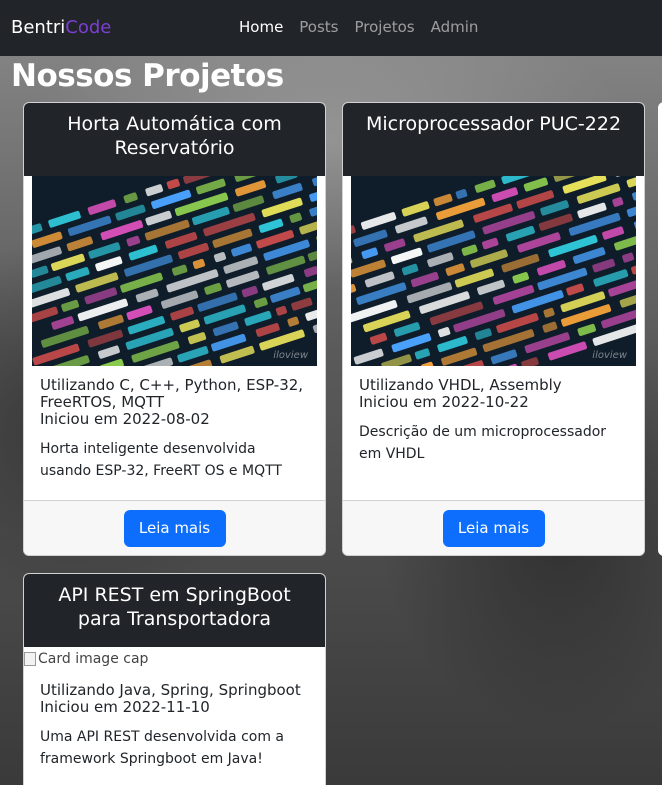 The height and width of the screenshot is (785, 662). What do you see at coordinates (493, 139) in the screenshot?
I see `card-title: Microprocessador PUC-222` at bounding box center [493, 139].